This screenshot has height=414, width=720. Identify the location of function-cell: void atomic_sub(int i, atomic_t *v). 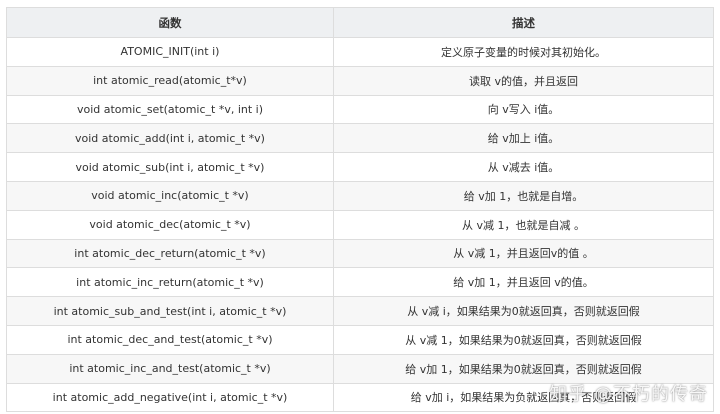
(170, 167).